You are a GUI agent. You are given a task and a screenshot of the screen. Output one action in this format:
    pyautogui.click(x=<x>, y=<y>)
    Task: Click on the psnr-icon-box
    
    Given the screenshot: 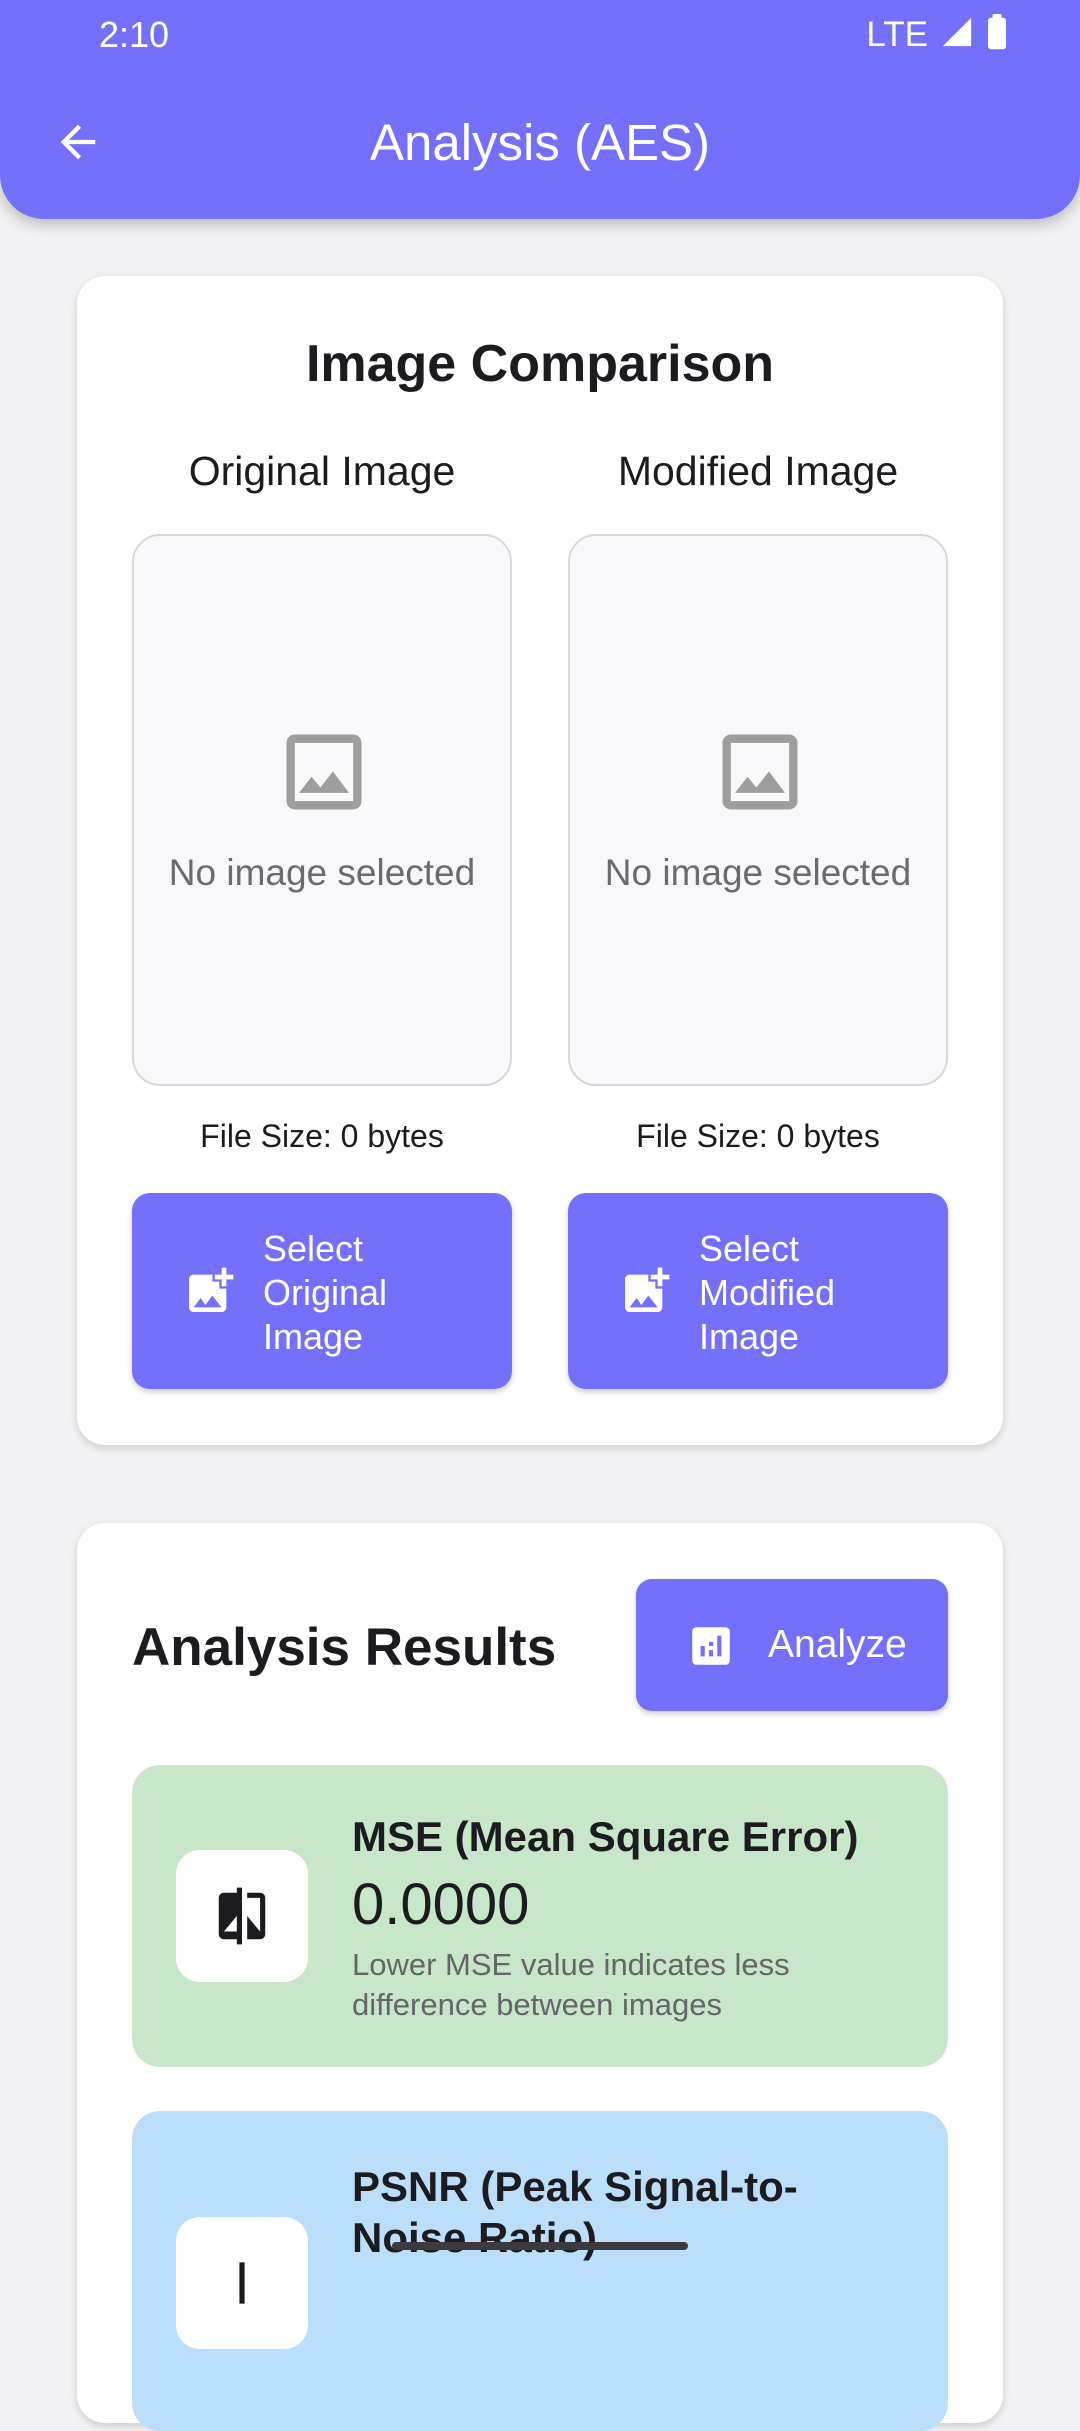 What is the action you would take?
    pyautogui.click(x=242, y=2283)
    